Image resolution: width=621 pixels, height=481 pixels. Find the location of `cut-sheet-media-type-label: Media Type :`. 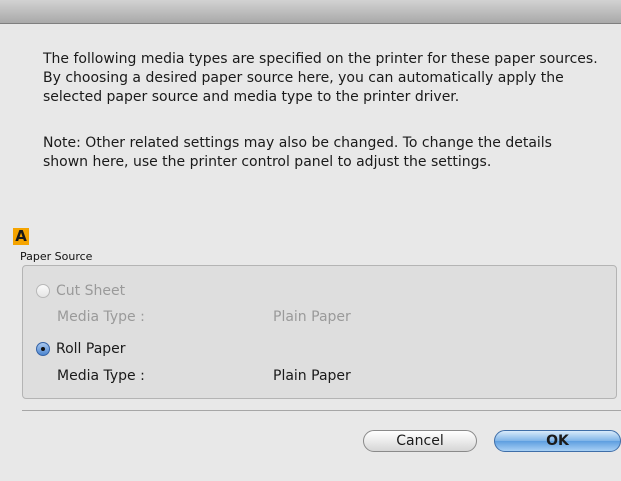

cut-sheet-media-type-label: Media Type : is located at coordinates (101, 317).